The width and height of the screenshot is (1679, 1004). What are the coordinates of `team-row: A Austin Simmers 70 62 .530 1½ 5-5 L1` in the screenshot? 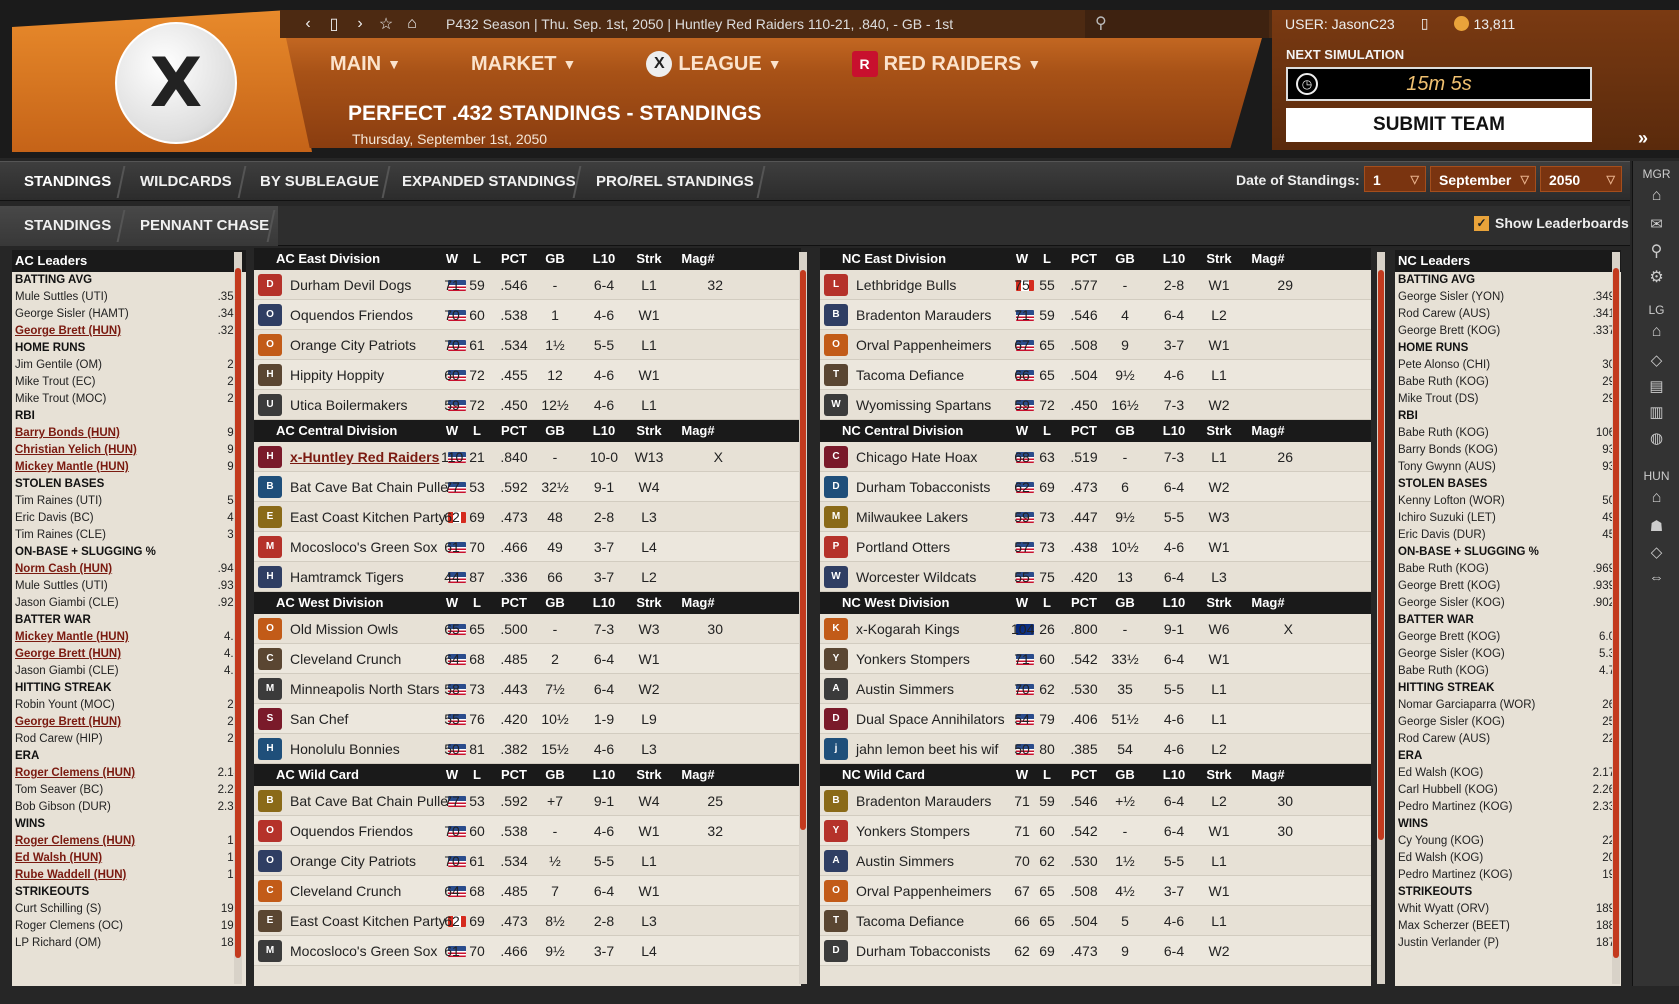 It's located at (1095, 861).